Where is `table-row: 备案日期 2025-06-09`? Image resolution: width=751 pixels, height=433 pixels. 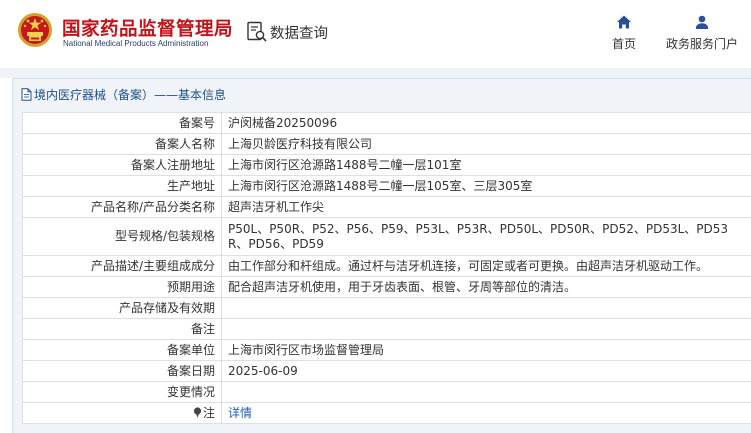
table-row: 备案日期 2025-06-09 is located at coordinates (386, 371).